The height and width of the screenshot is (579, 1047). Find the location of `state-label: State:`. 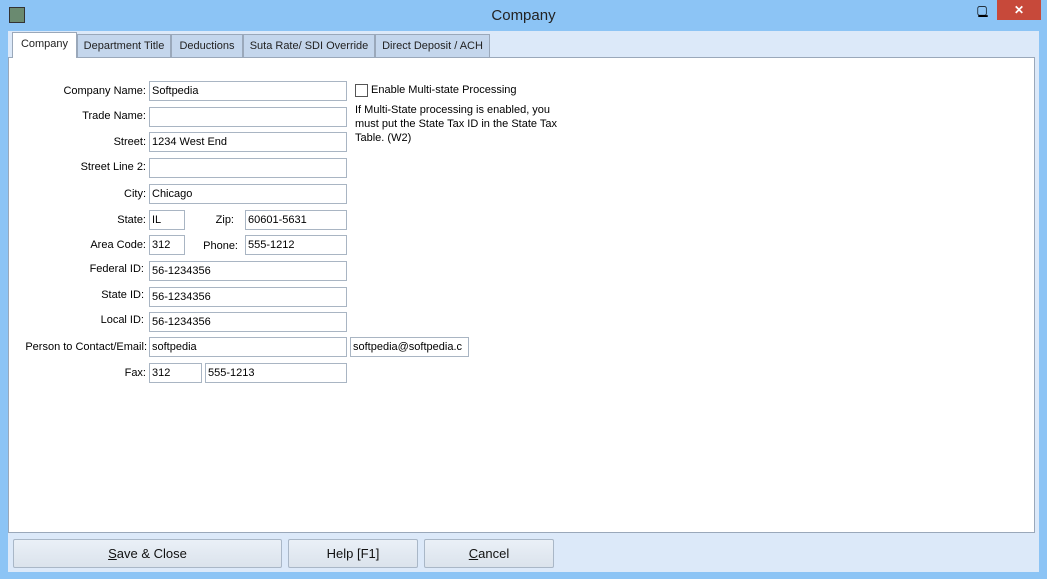

state-label: State: is located at coordinates (131, 220).